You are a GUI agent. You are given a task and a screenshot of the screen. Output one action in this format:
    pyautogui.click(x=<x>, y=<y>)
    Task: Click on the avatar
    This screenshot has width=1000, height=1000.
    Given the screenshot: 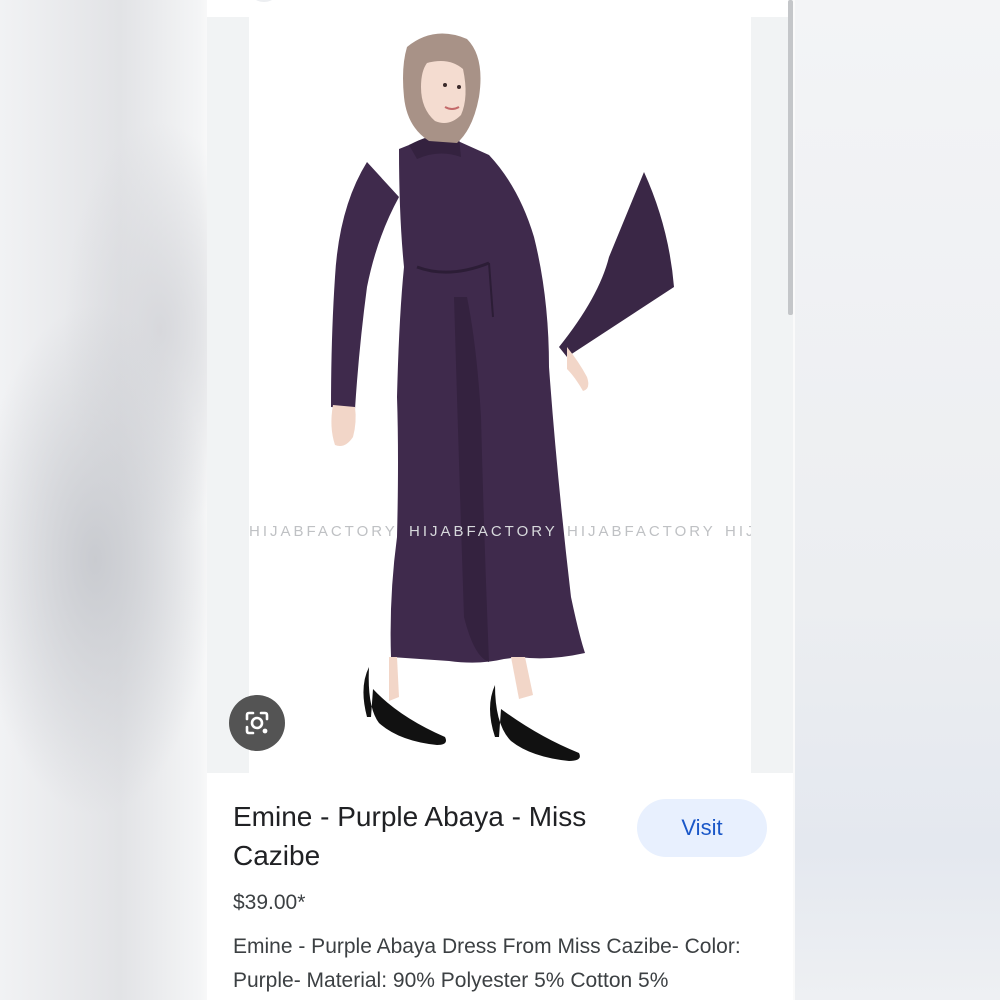 What is the action you would take?
    pyautogui.click(x=264, y=1)
    